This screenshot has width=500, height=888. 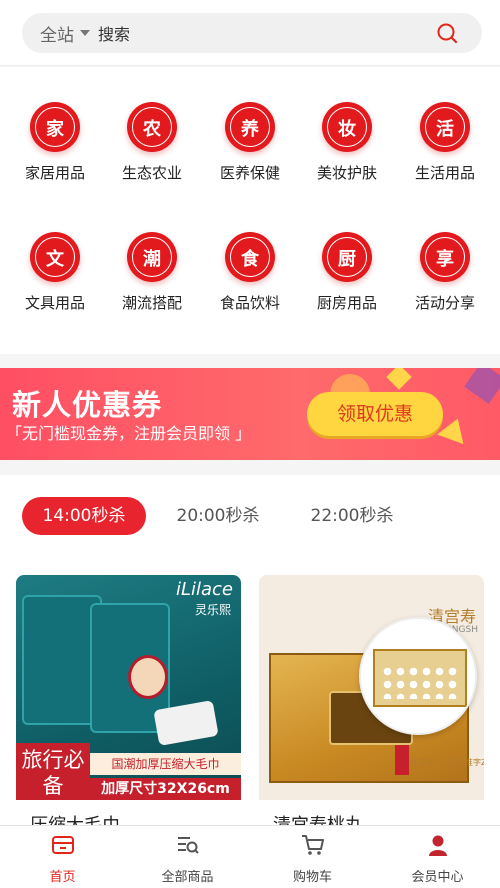 I want to click on nav-all-products: 全部商品, so click(x=187, y=858).